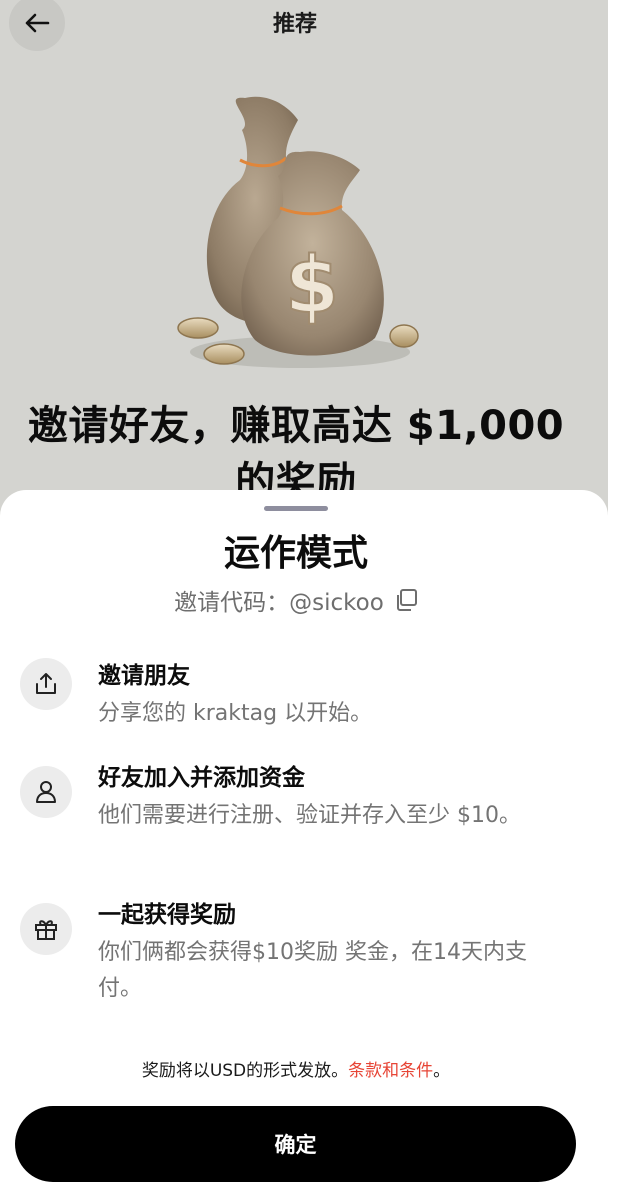  Describe the element at coordinates (46, 929) in the screenshot. I see `gift-icon` at that location.